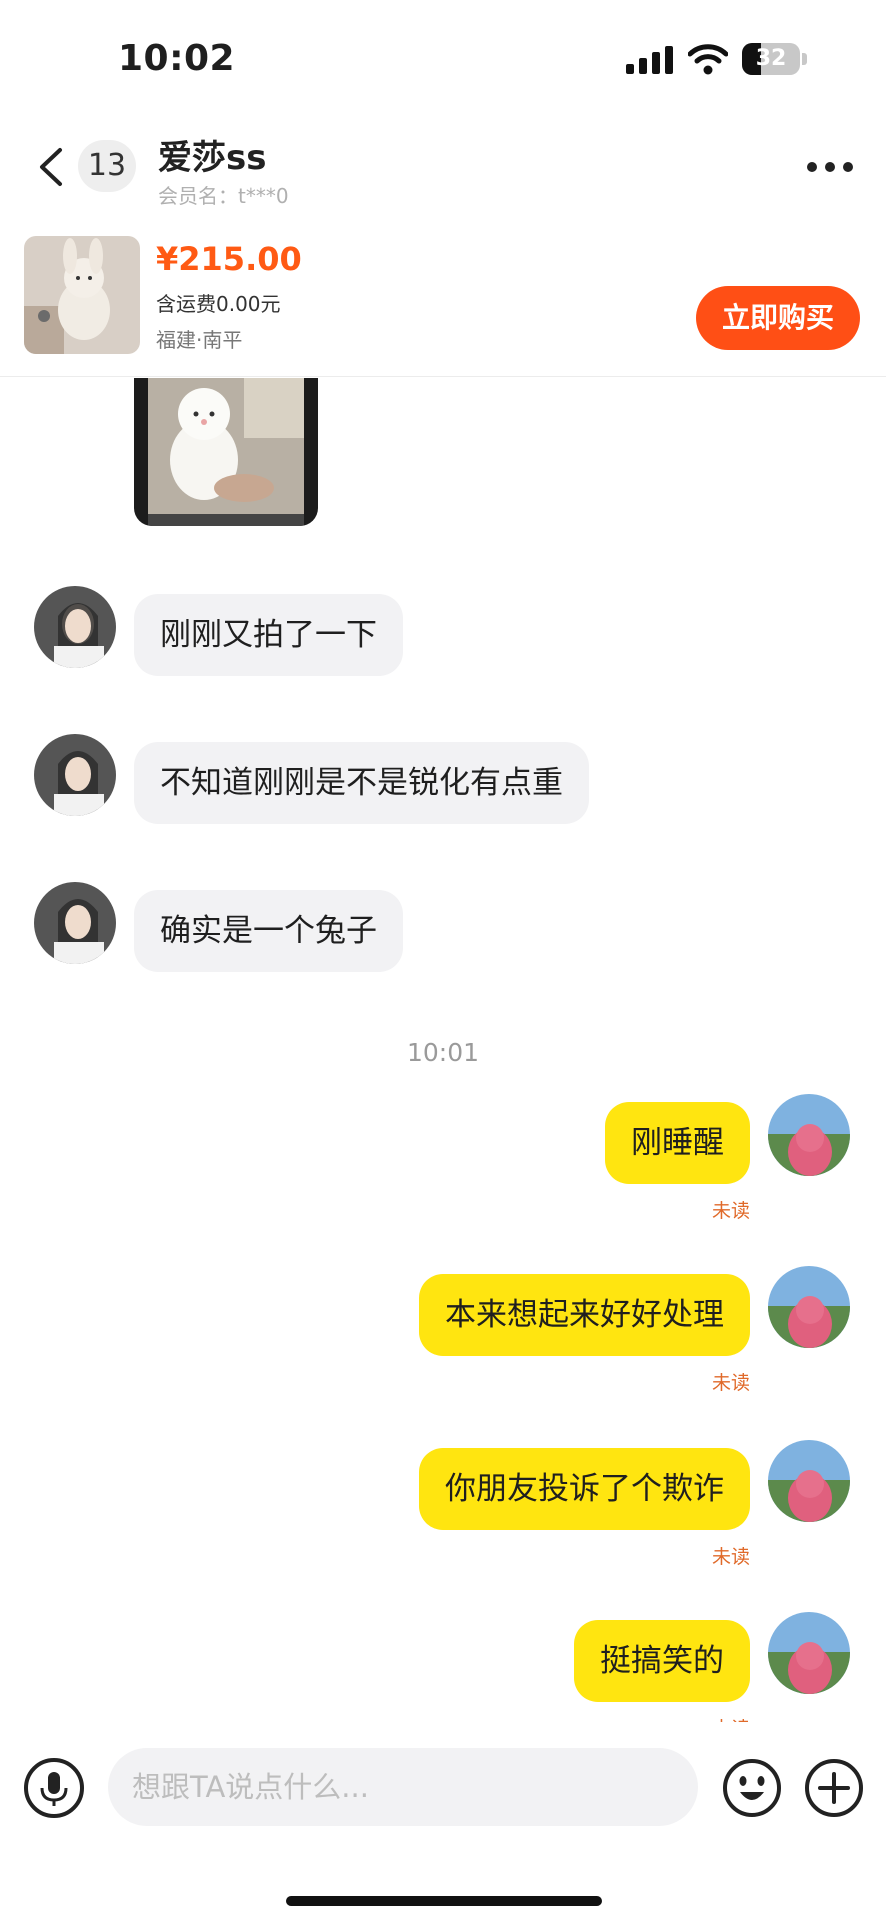 The image size is (886, 1920). Describe the element at coordinates (443, 301) in the screenshot. I see `product-card: ¥215.00 含运费0.00元 福建·南平 立即购买` at that location.